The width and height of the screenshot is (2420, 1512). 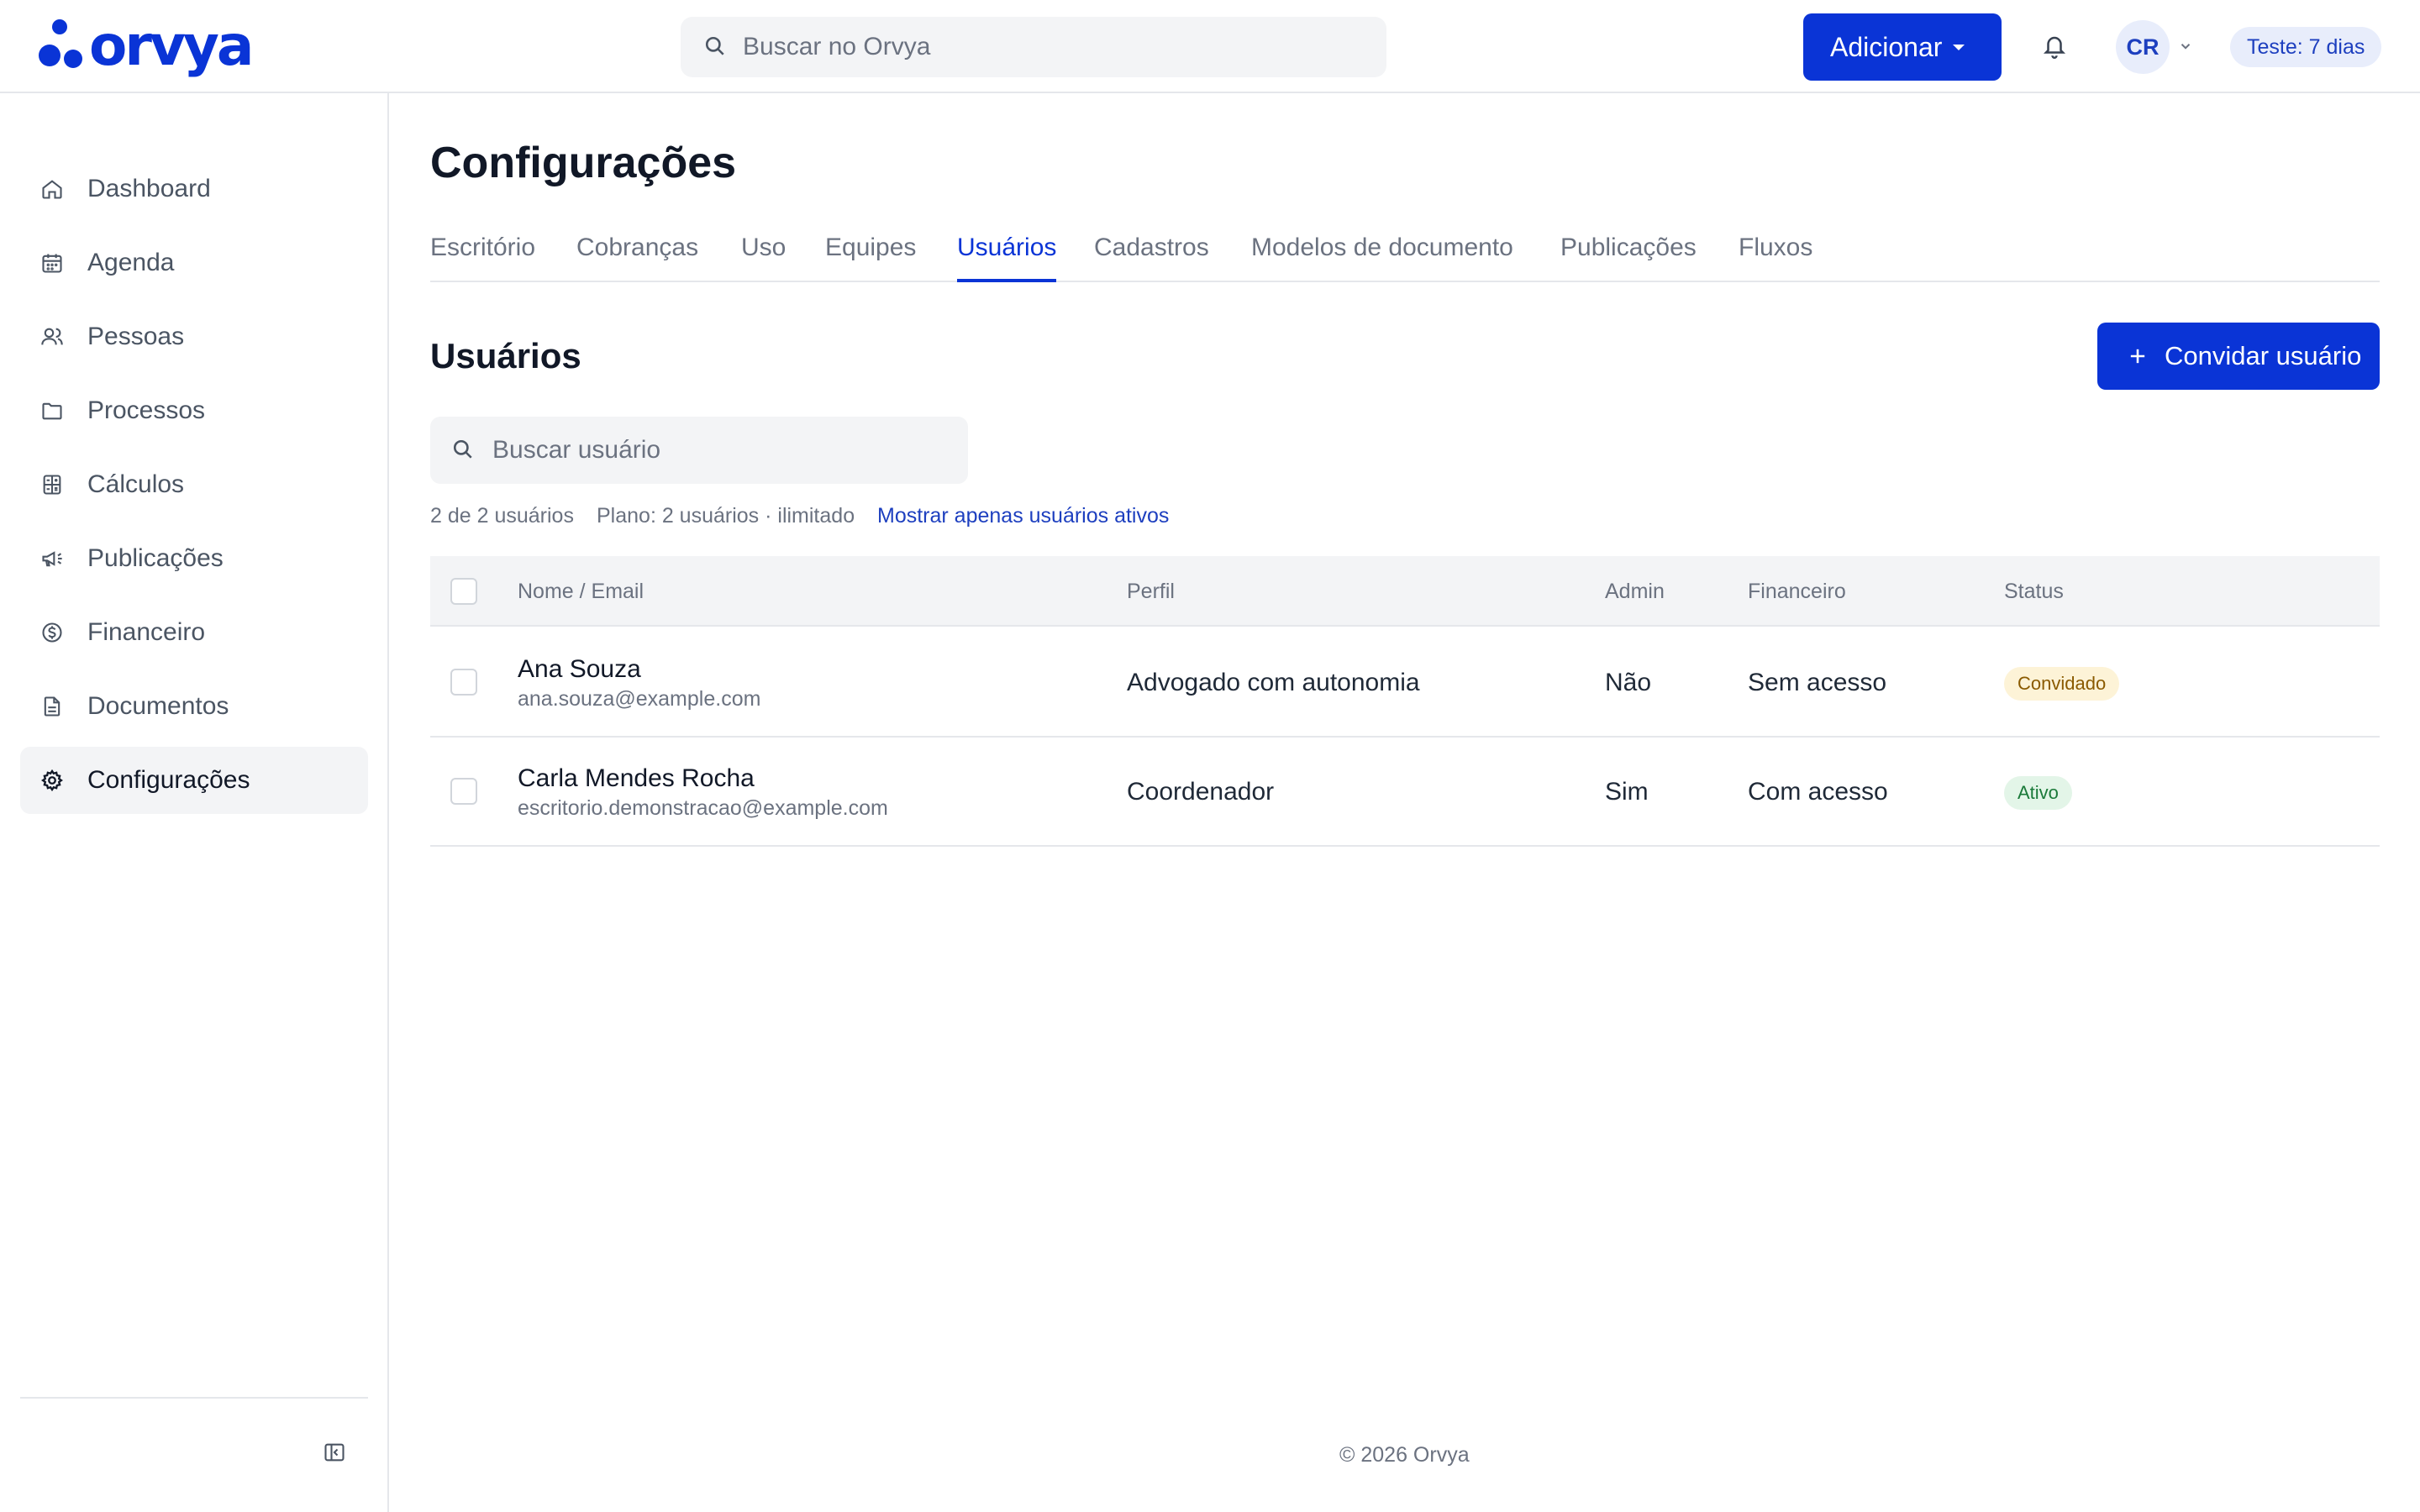 I want to click on sidebar-item-documentos: Documentos, so click(x=194, y=706).